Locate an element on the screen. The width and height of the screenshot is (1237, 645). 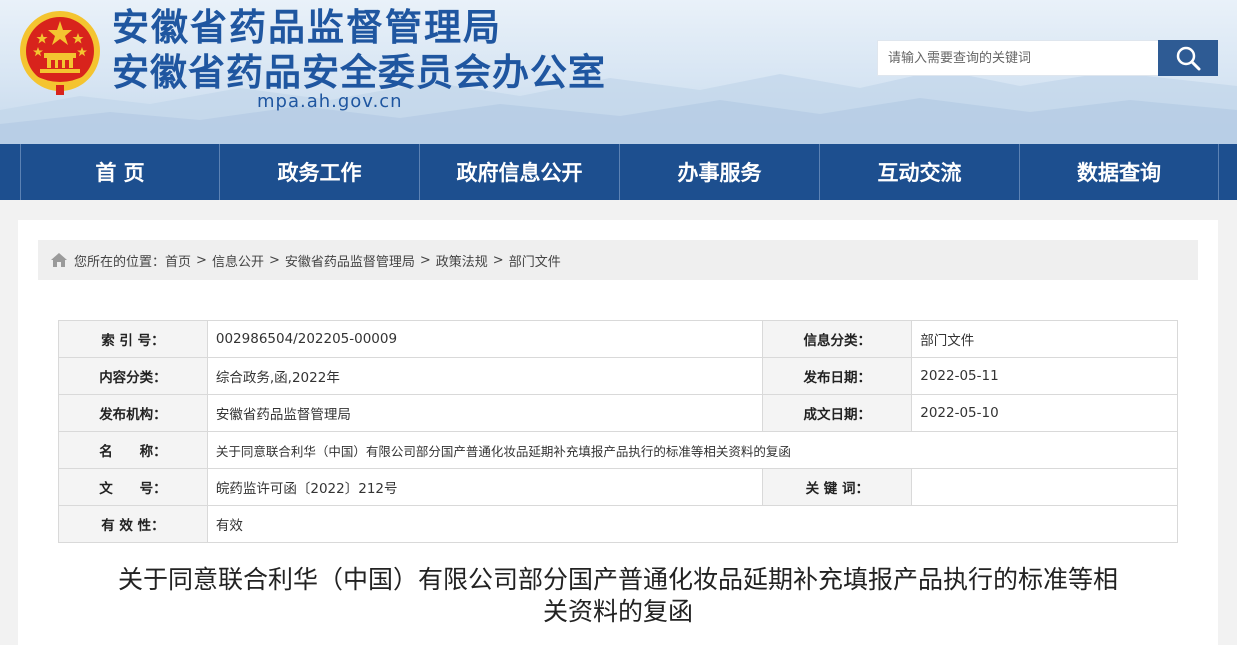
nav-item-info-disclosure: 政府信息公开 is located at coordinates (520, 172).